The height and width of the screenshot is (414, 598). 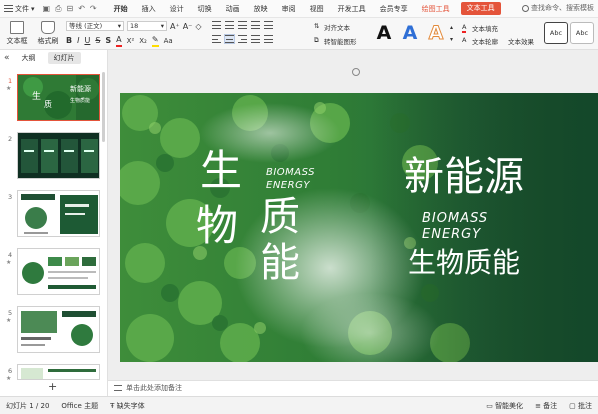 What do you see at coordinates (337, 27) in the screenshot?
I see `align-text-button: 对齐文本` at bounding box center [337, 27].